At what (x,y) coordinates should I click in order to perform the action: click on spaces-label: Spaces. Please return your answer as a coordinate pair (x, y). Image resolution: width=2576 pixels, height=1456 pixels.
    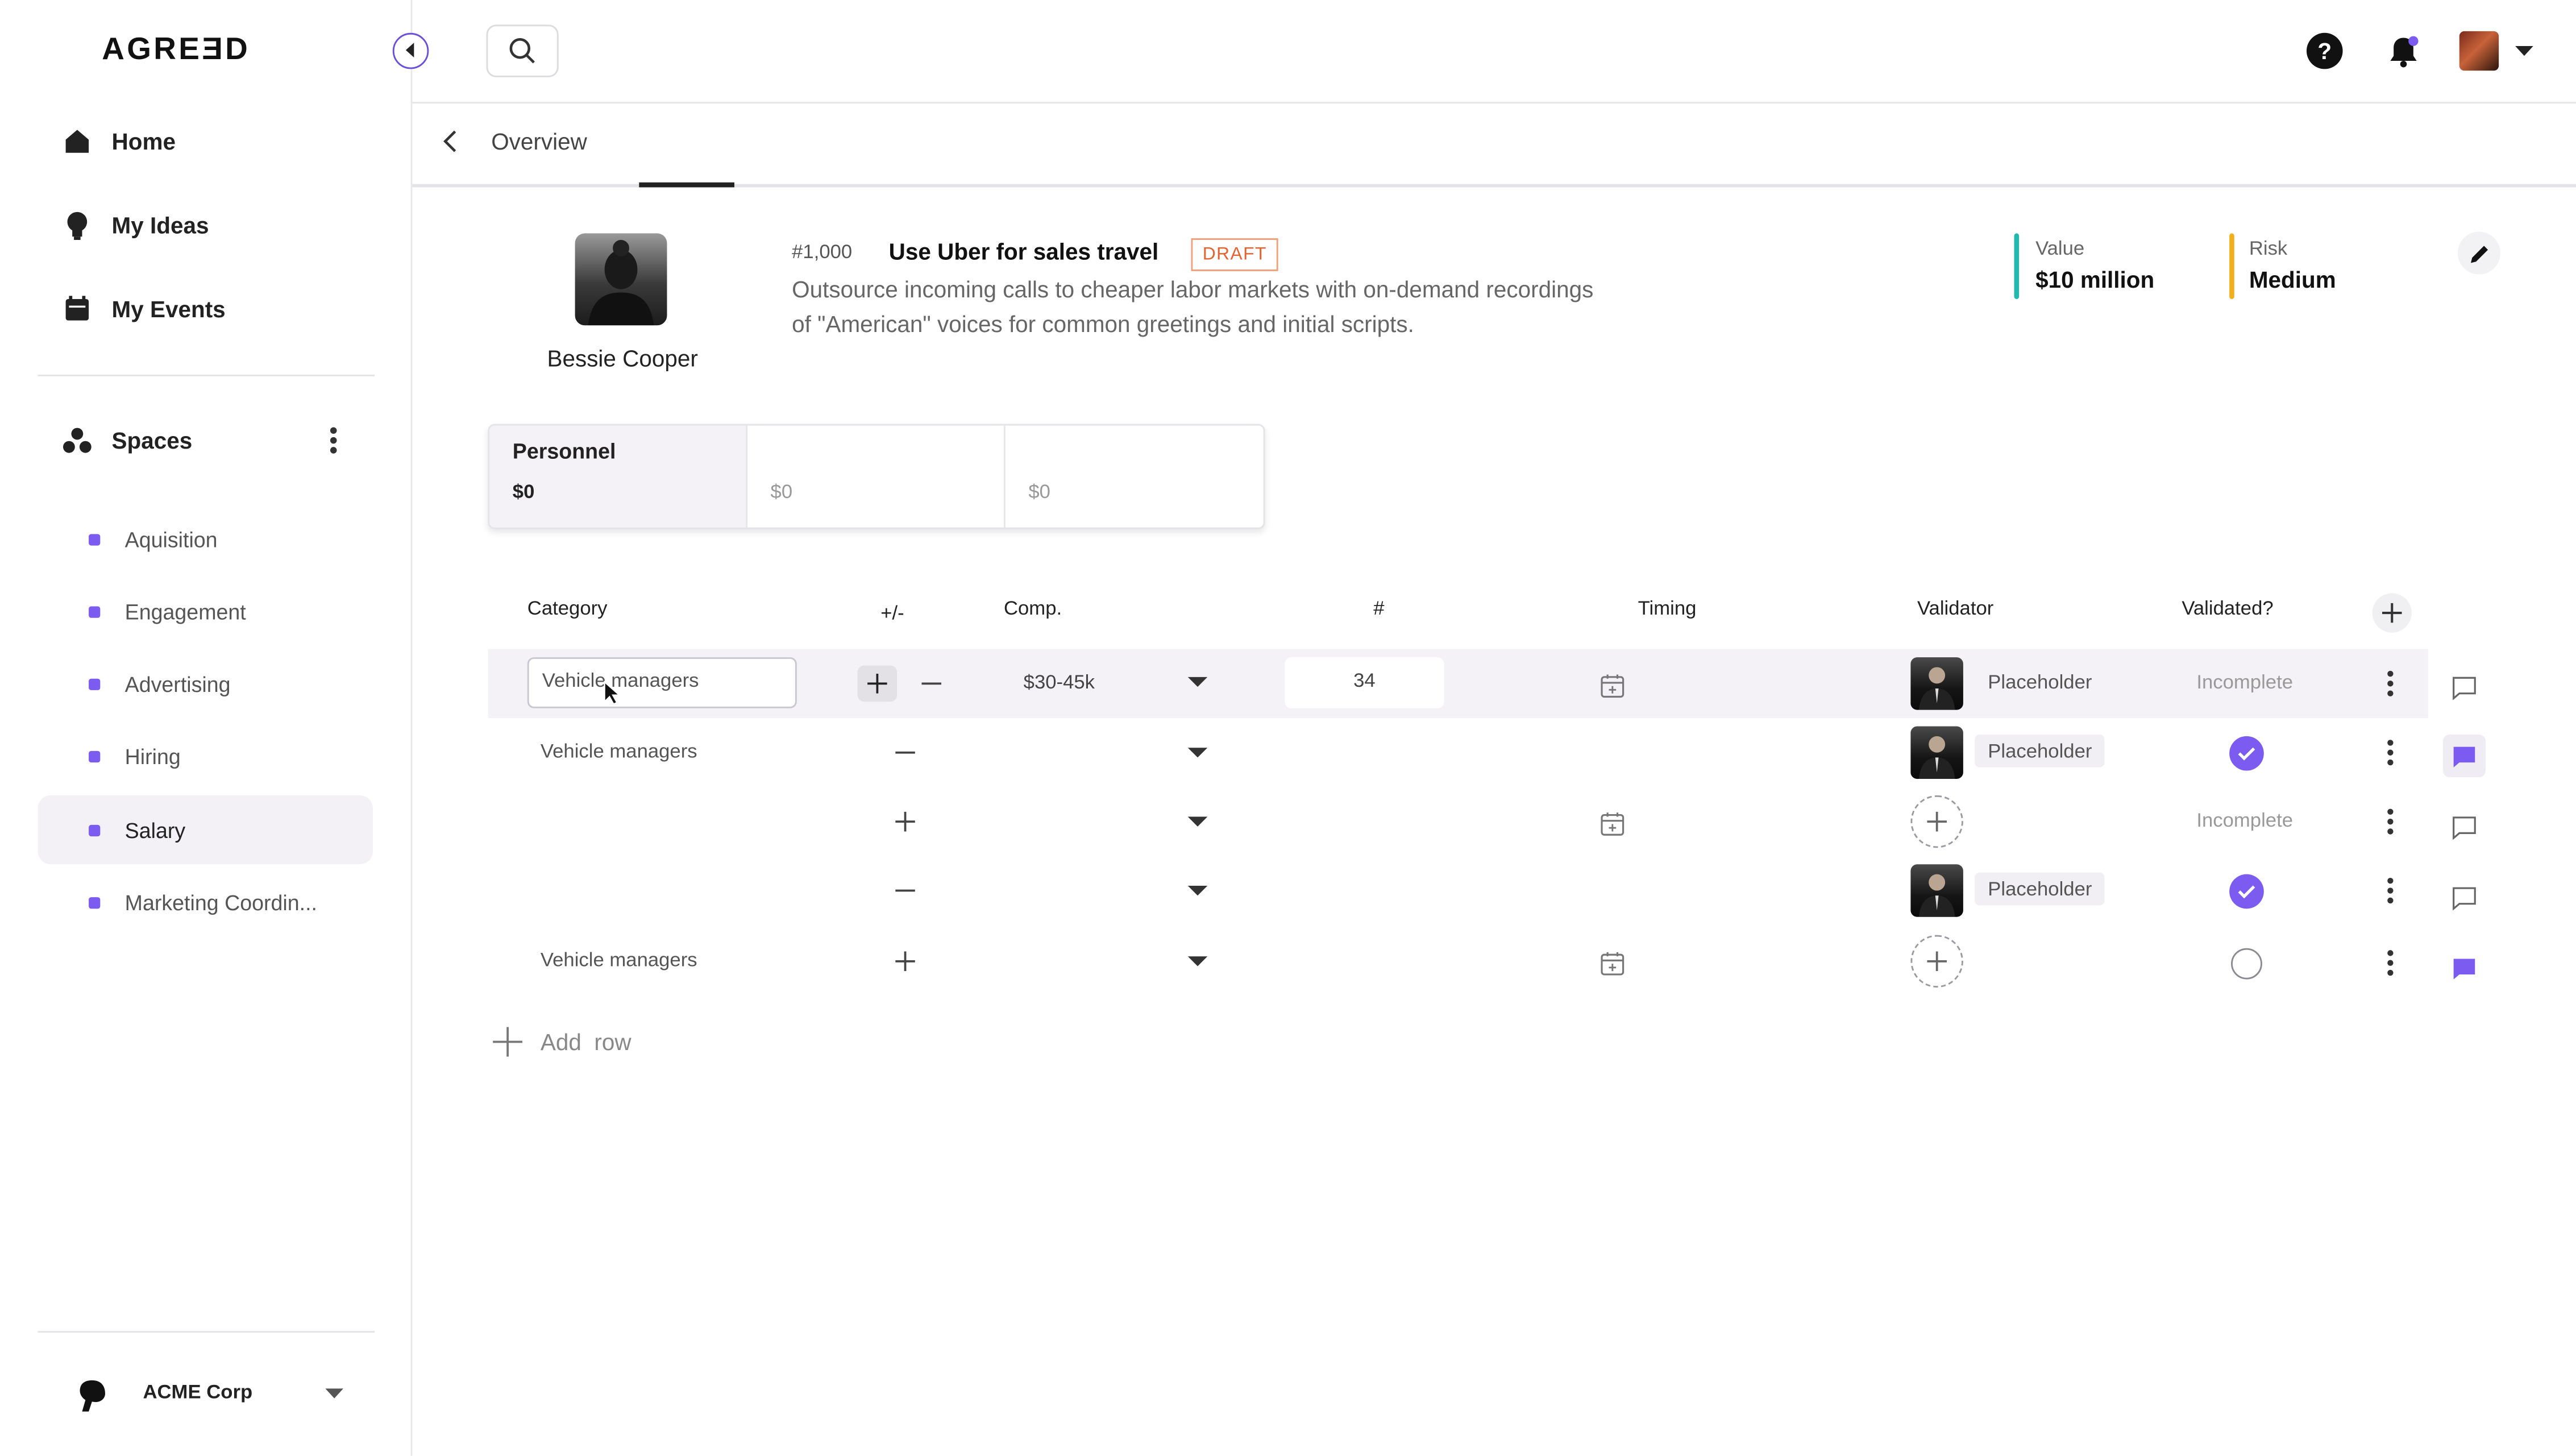
    Looking at the image, I should click on (152, 440).